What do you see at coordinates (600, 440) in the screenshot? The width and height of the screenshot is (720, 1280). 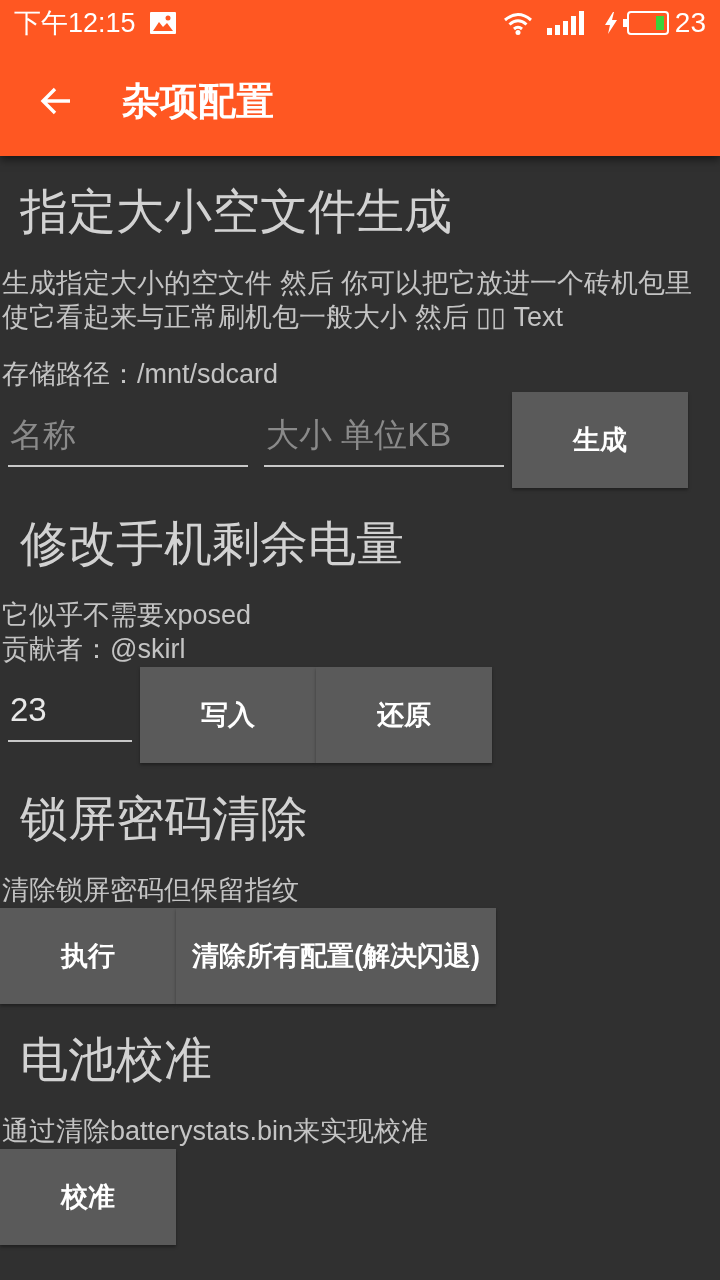 I see `action-button: 生成` at bounding box center [600, 440].